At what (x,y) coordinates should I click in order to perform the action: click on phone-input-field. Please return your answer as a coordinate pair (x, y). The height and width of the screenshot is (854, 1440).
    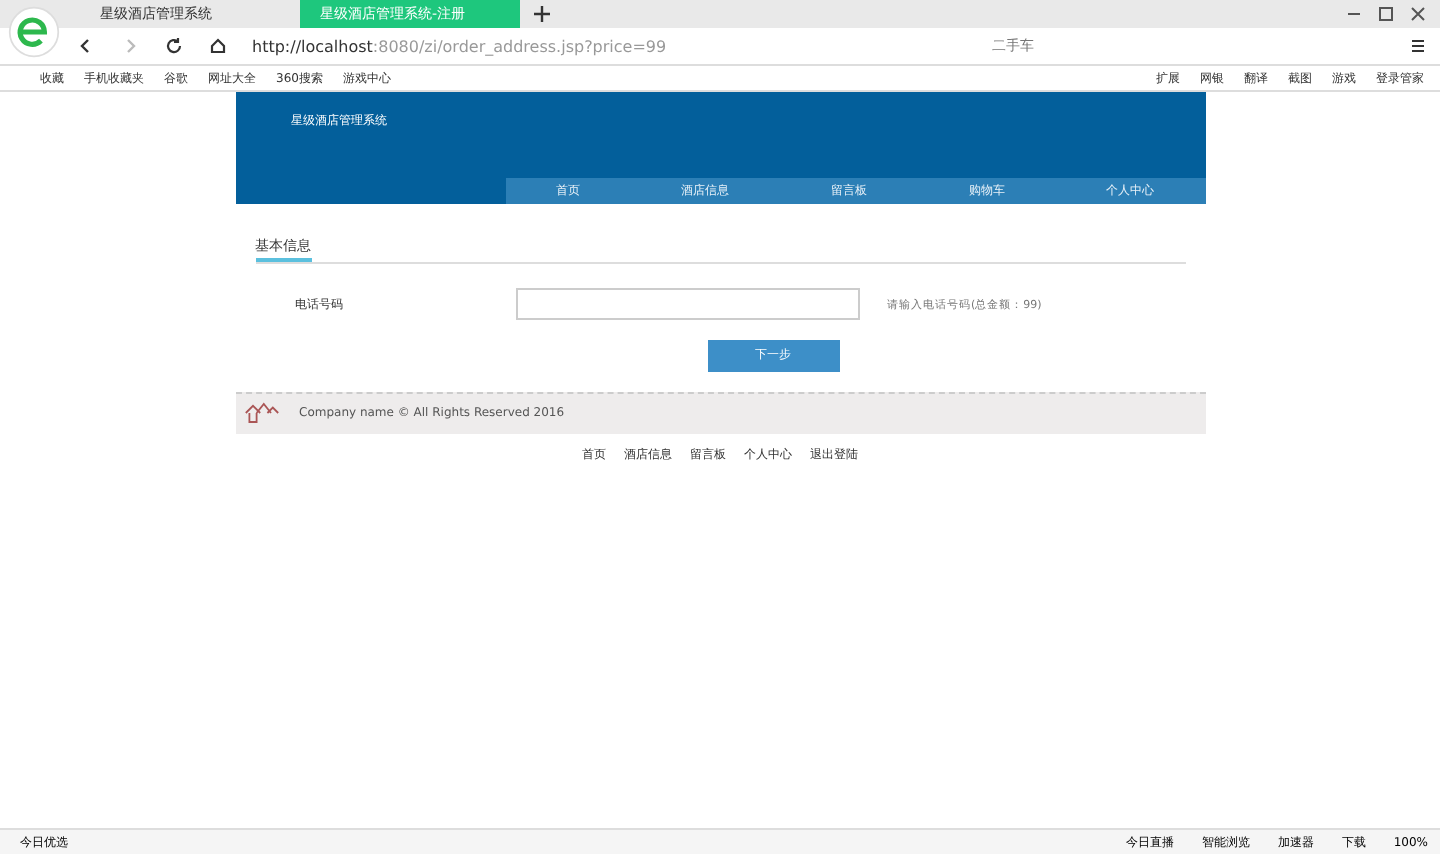
    Looking at the image, I should click on (687, 304).